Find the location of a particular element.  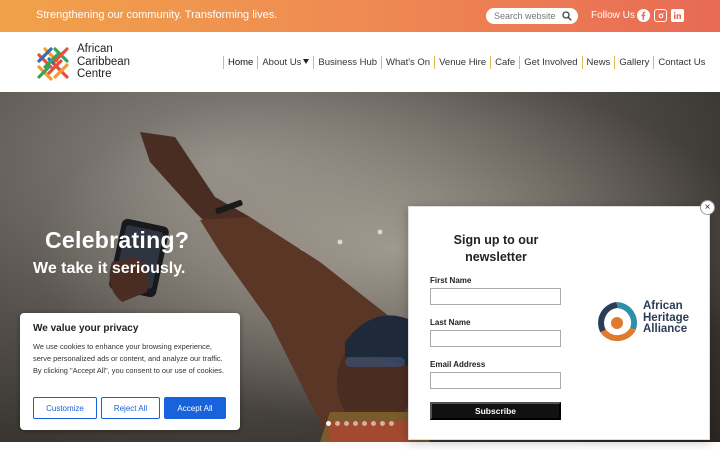

partner-line-1: African is located at coordinates (663, 306).